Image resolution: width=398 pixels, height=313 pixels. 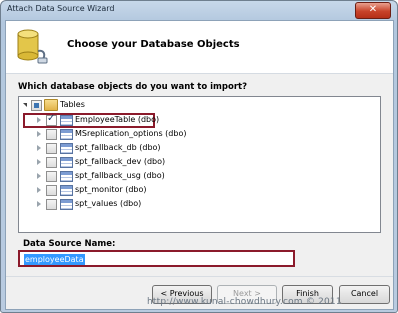 I want to click on tree-item-spt-fallback-dev: spt_fallback_dev (dbo), so click(x=137, y=162).